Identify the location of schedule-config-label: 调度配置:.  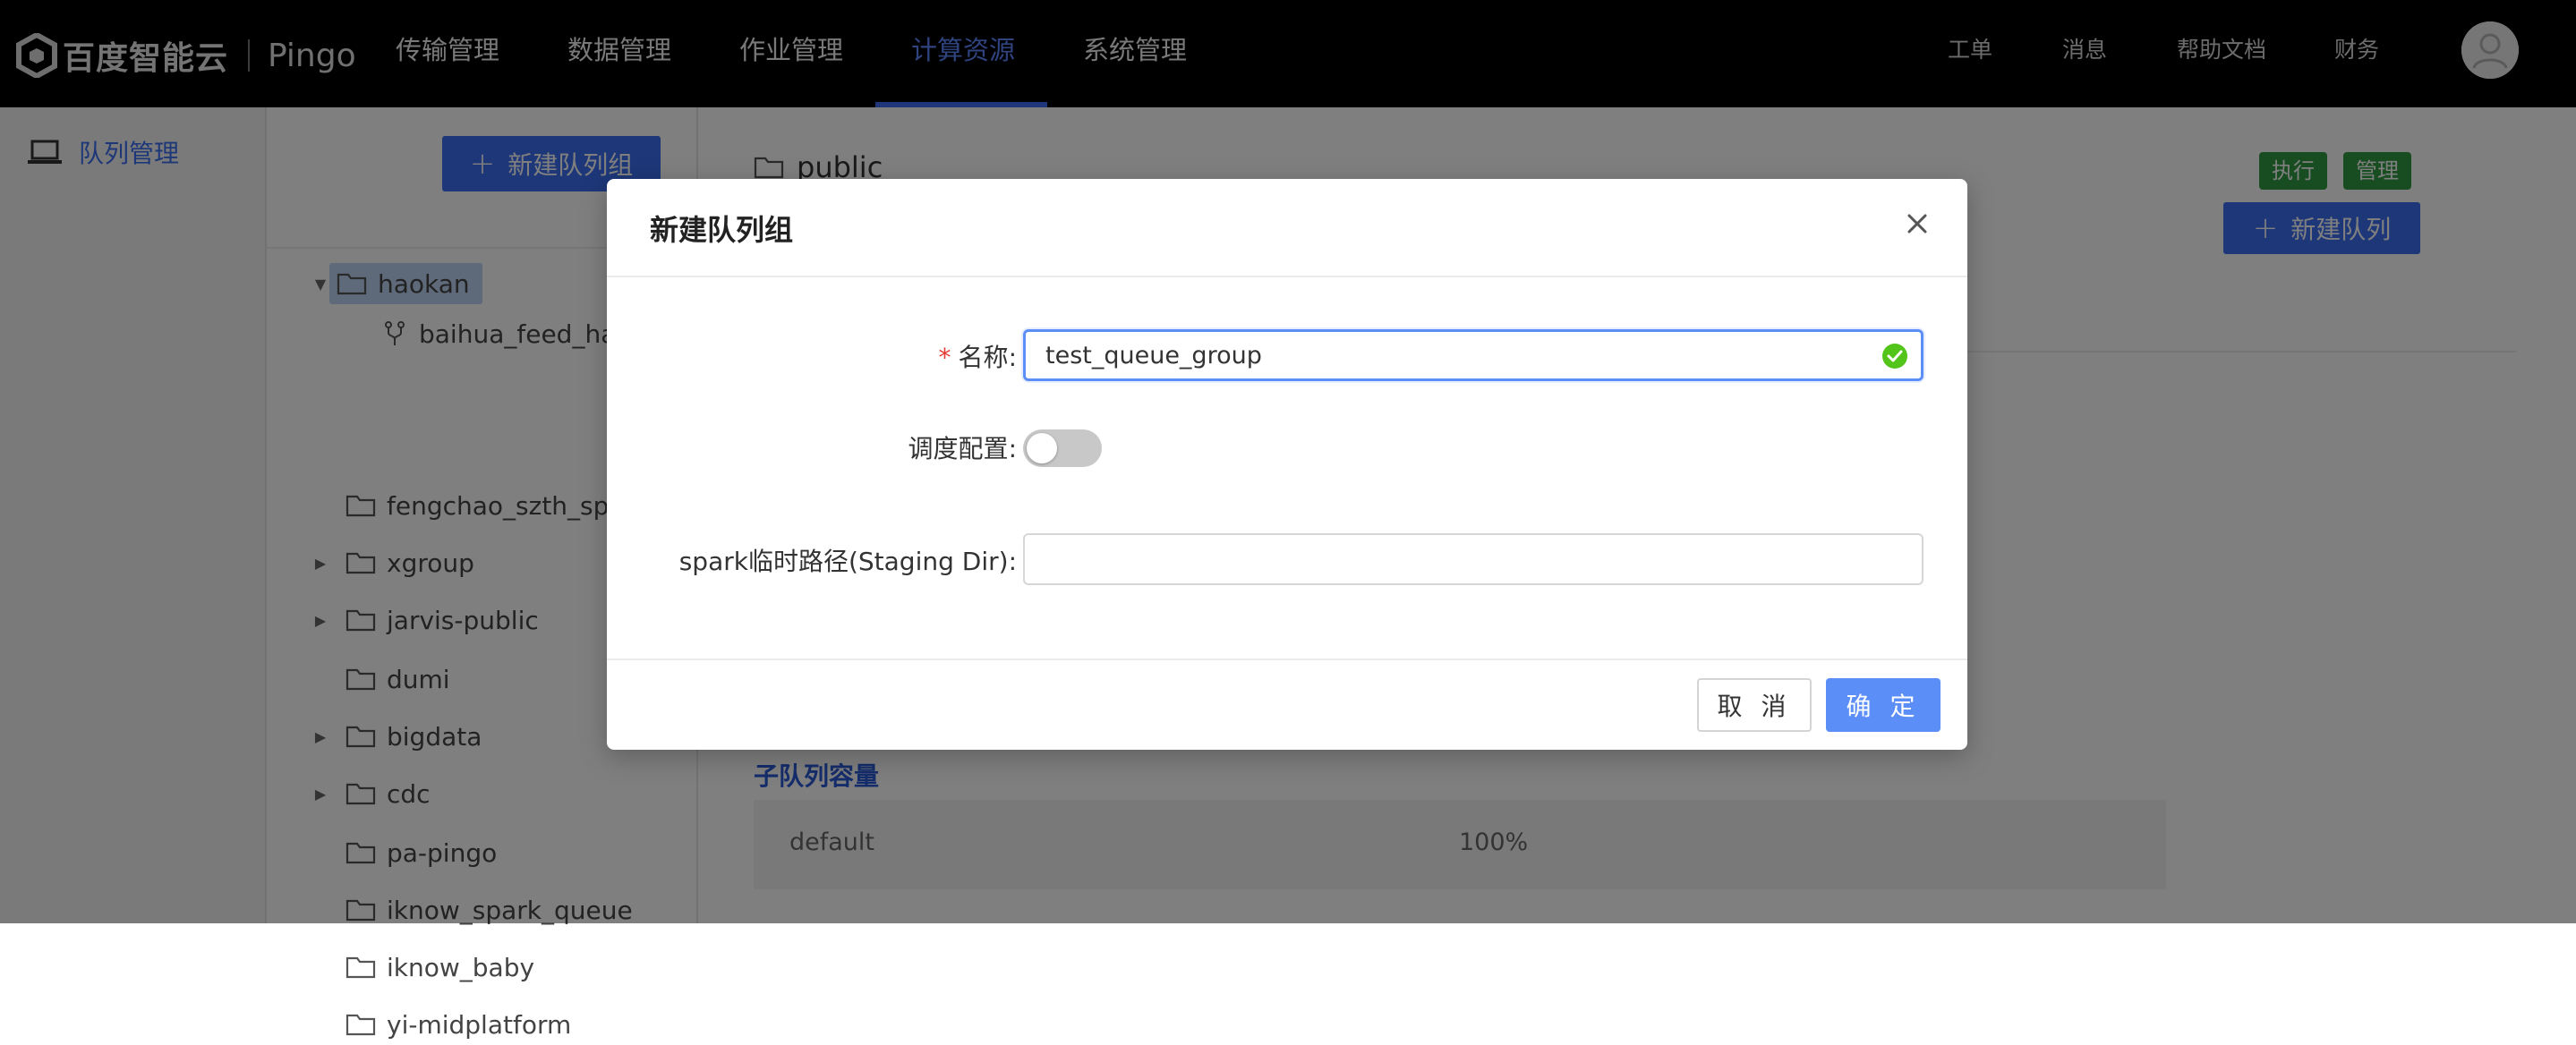
(962, 449).